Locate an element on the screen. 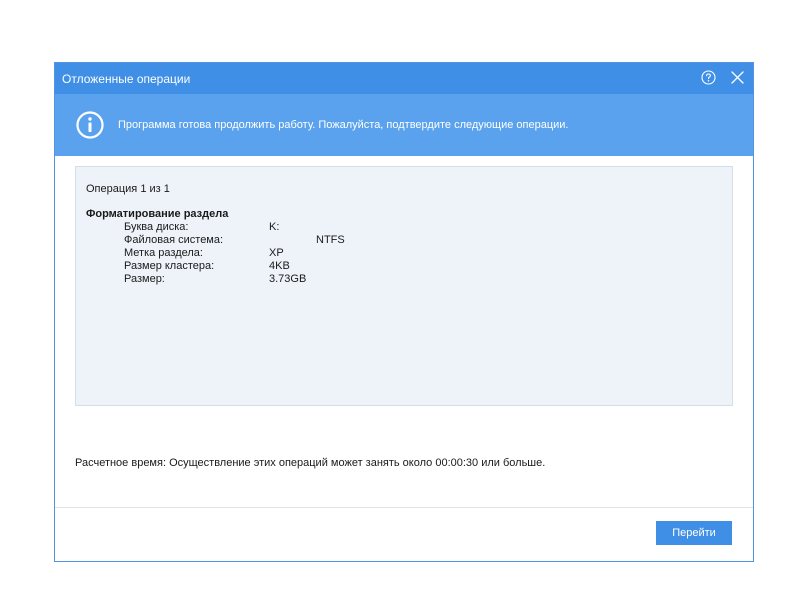 The width and height of the screenshot is (796, 610). field-row-drive-letter: Буква диска: K: is located at coordinates (384, 227).